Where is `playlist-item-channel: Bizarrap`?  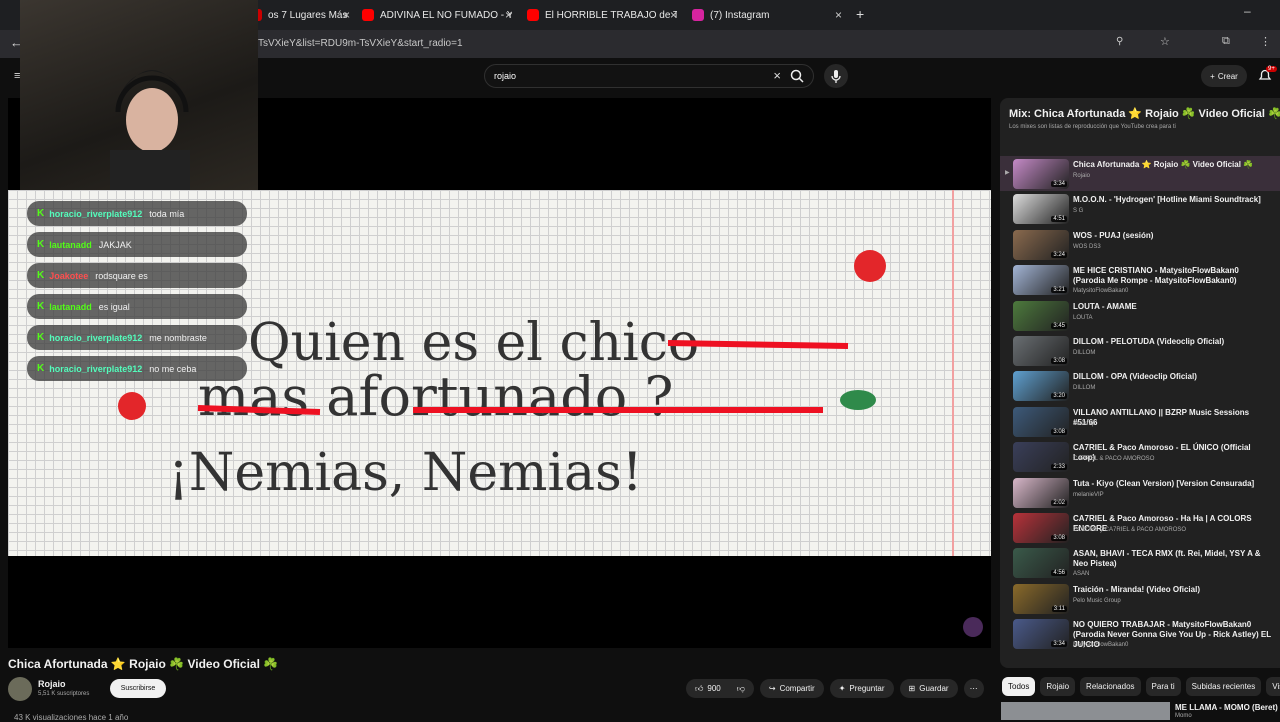 playlist-item-channel: Bizarrap is located at coordinates (1084, 423).